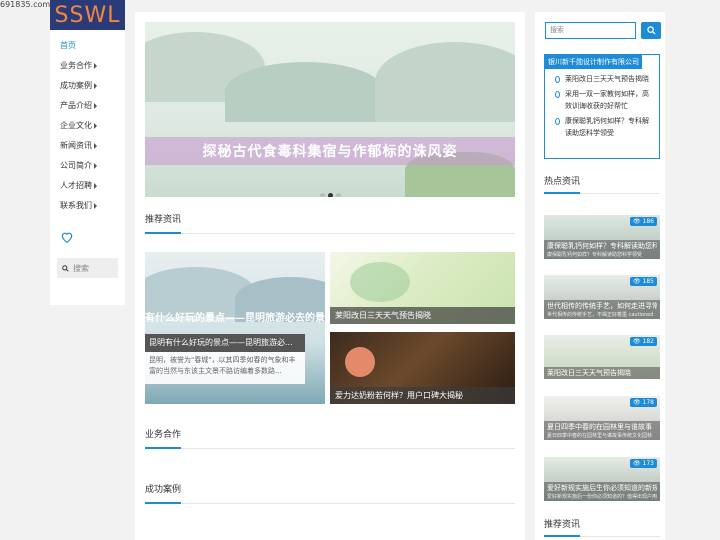 The width and height of the screenshot is (720, 540). What do you see at coordinates (87, 206) in the screenshot?
I see `nav-item-contact: 联系我们` at bounding box center [87, 206].